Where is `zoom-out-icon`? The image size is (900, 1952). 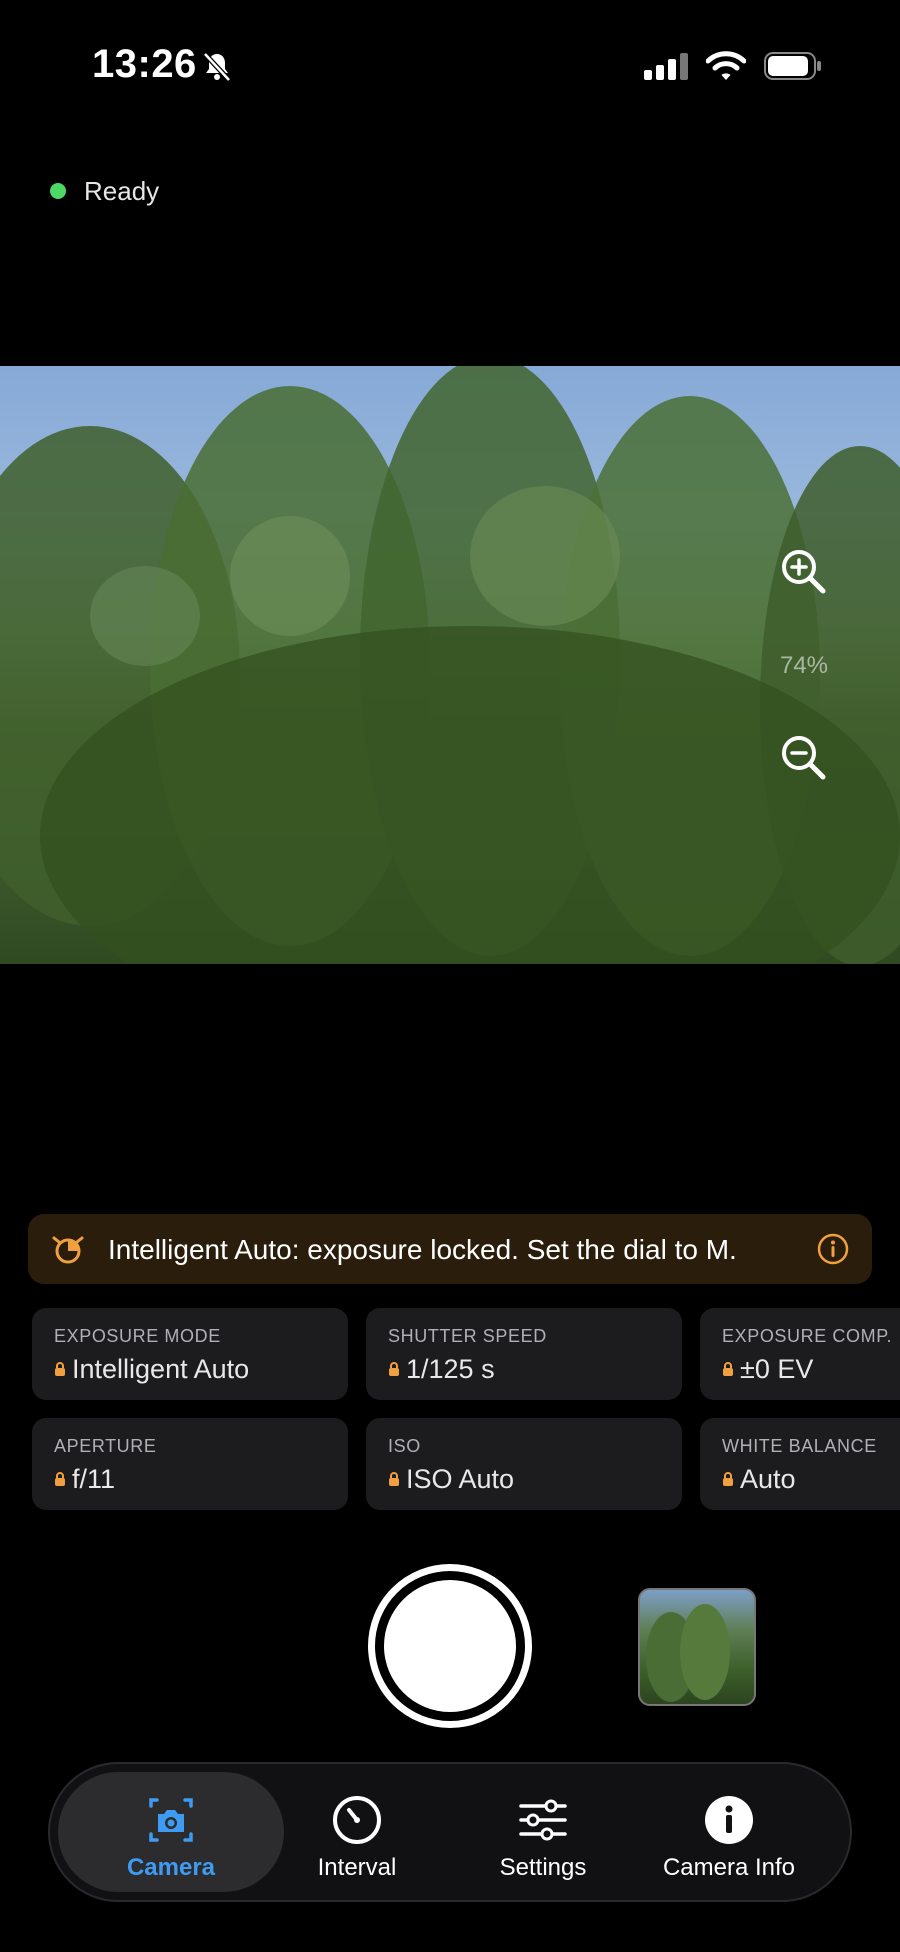 zoom-out-icon is located at coordinates (804, 758).